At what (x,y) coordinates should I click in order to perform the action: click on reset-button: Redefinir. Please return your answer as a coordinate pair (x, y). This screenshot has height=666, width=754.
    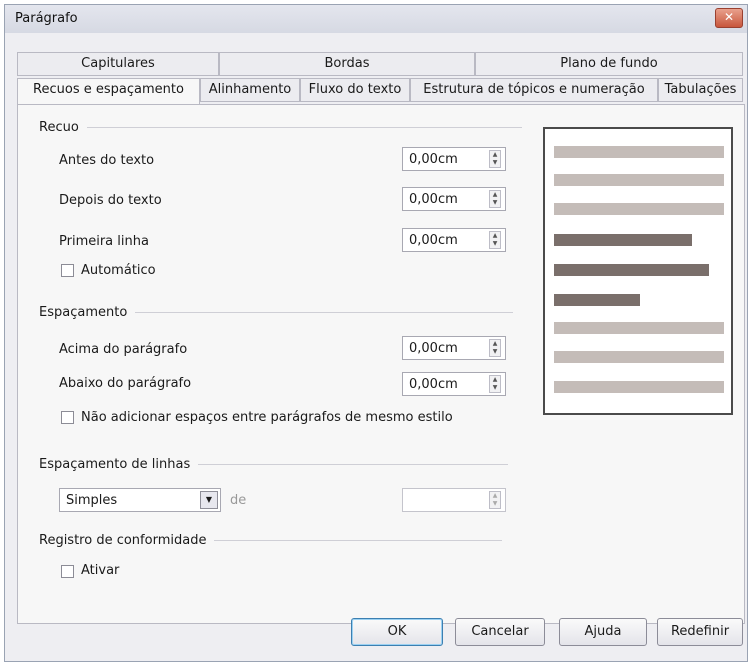
    Looking at the image, I should click on (700, 632).